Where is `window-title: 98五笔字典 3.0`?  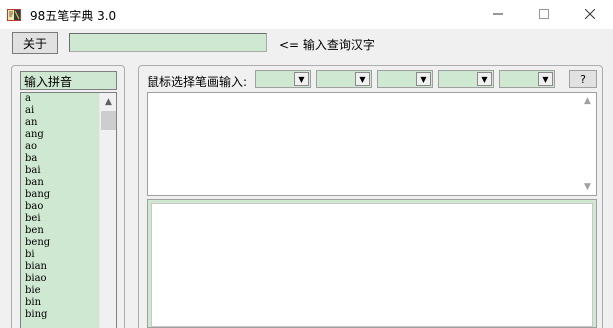 window-title: 98五笔字典 3.0 is located at coordinates (73, 16).